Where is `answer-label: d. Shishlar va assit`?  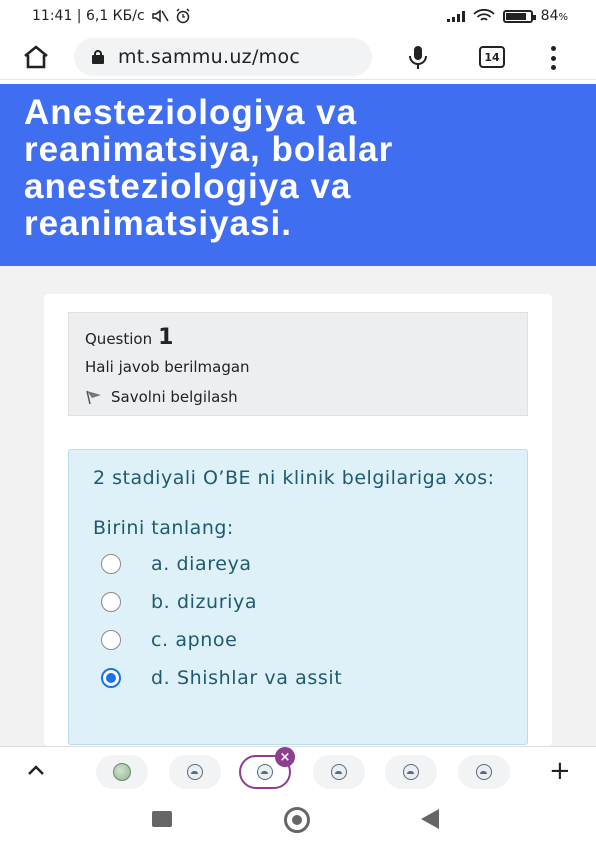
answer-label: d. Shishlar va assit is located at coordinates (246, 678).